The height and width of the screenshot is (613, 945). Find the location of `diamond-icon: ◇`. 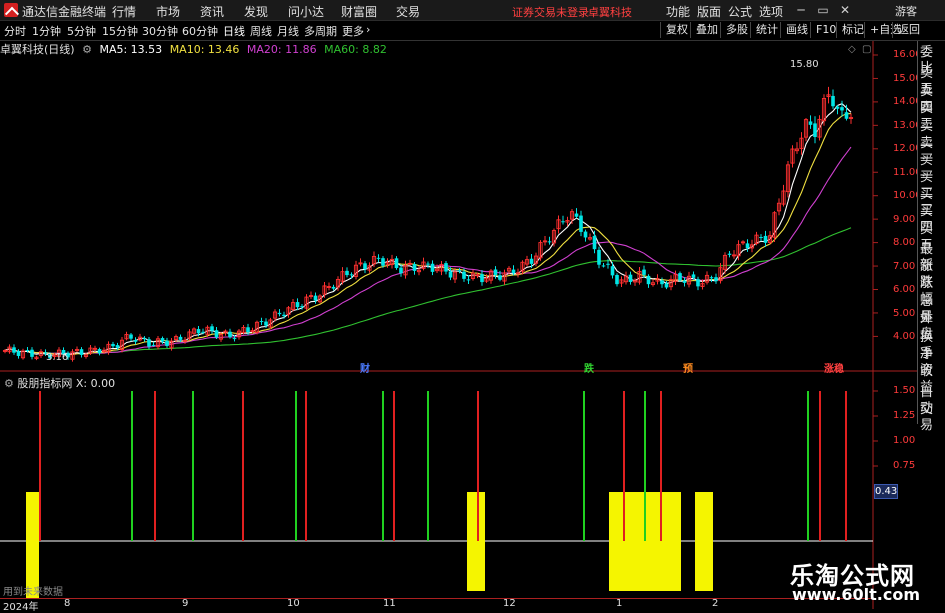

diamond-icon: ◇ is located at coordinates (852, 49).